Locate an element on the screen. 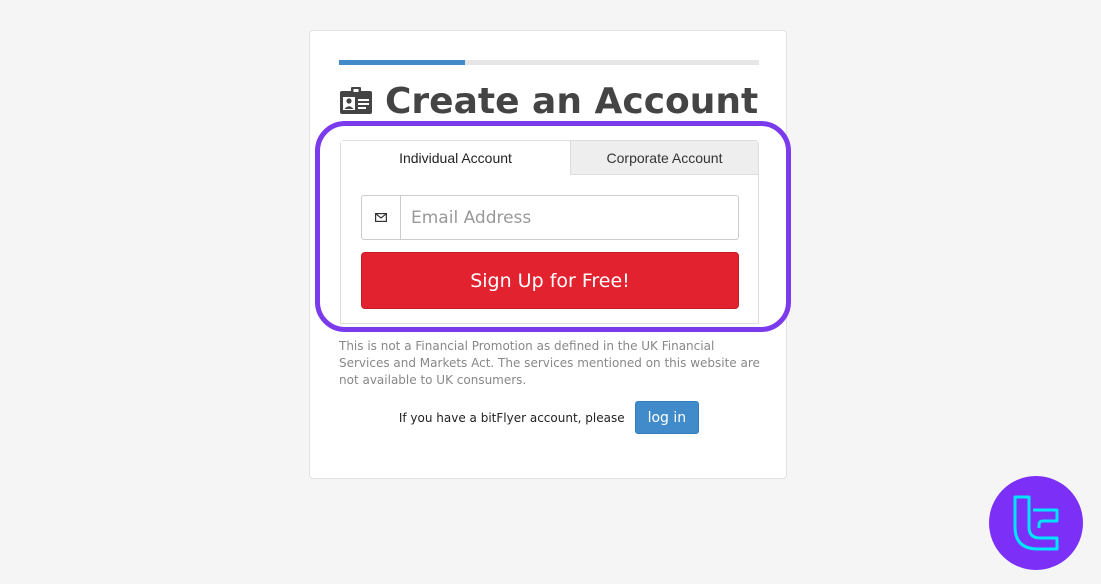 This screenshot has height=584, width=1101. page-title: Create an Account is located at coordinates (572, 101).